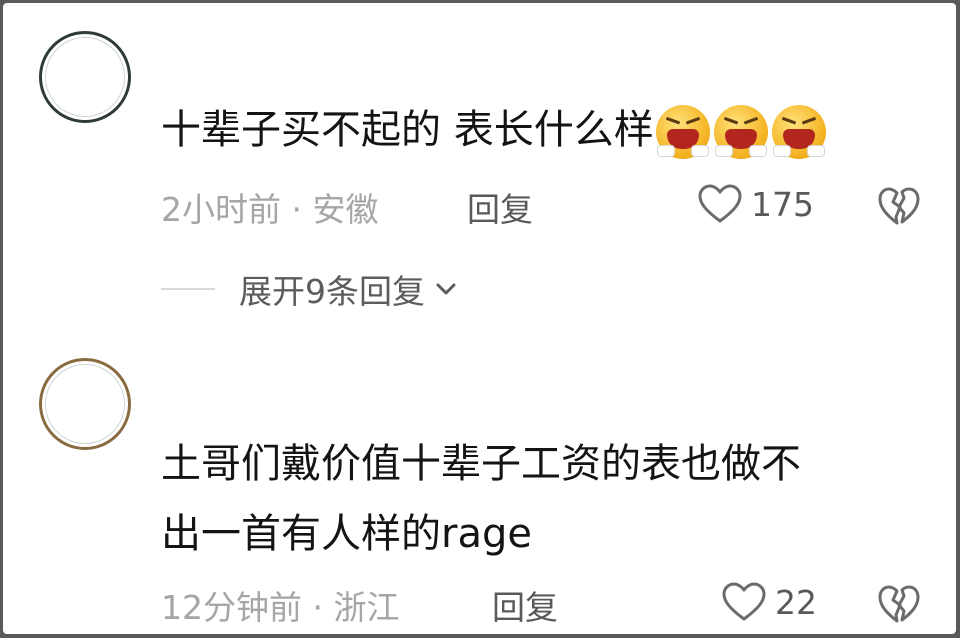 The image size is (960, 638). Describe the element at coordinates (345, 209) in the screenshot. I see `comment-location: 安徽` at that location.